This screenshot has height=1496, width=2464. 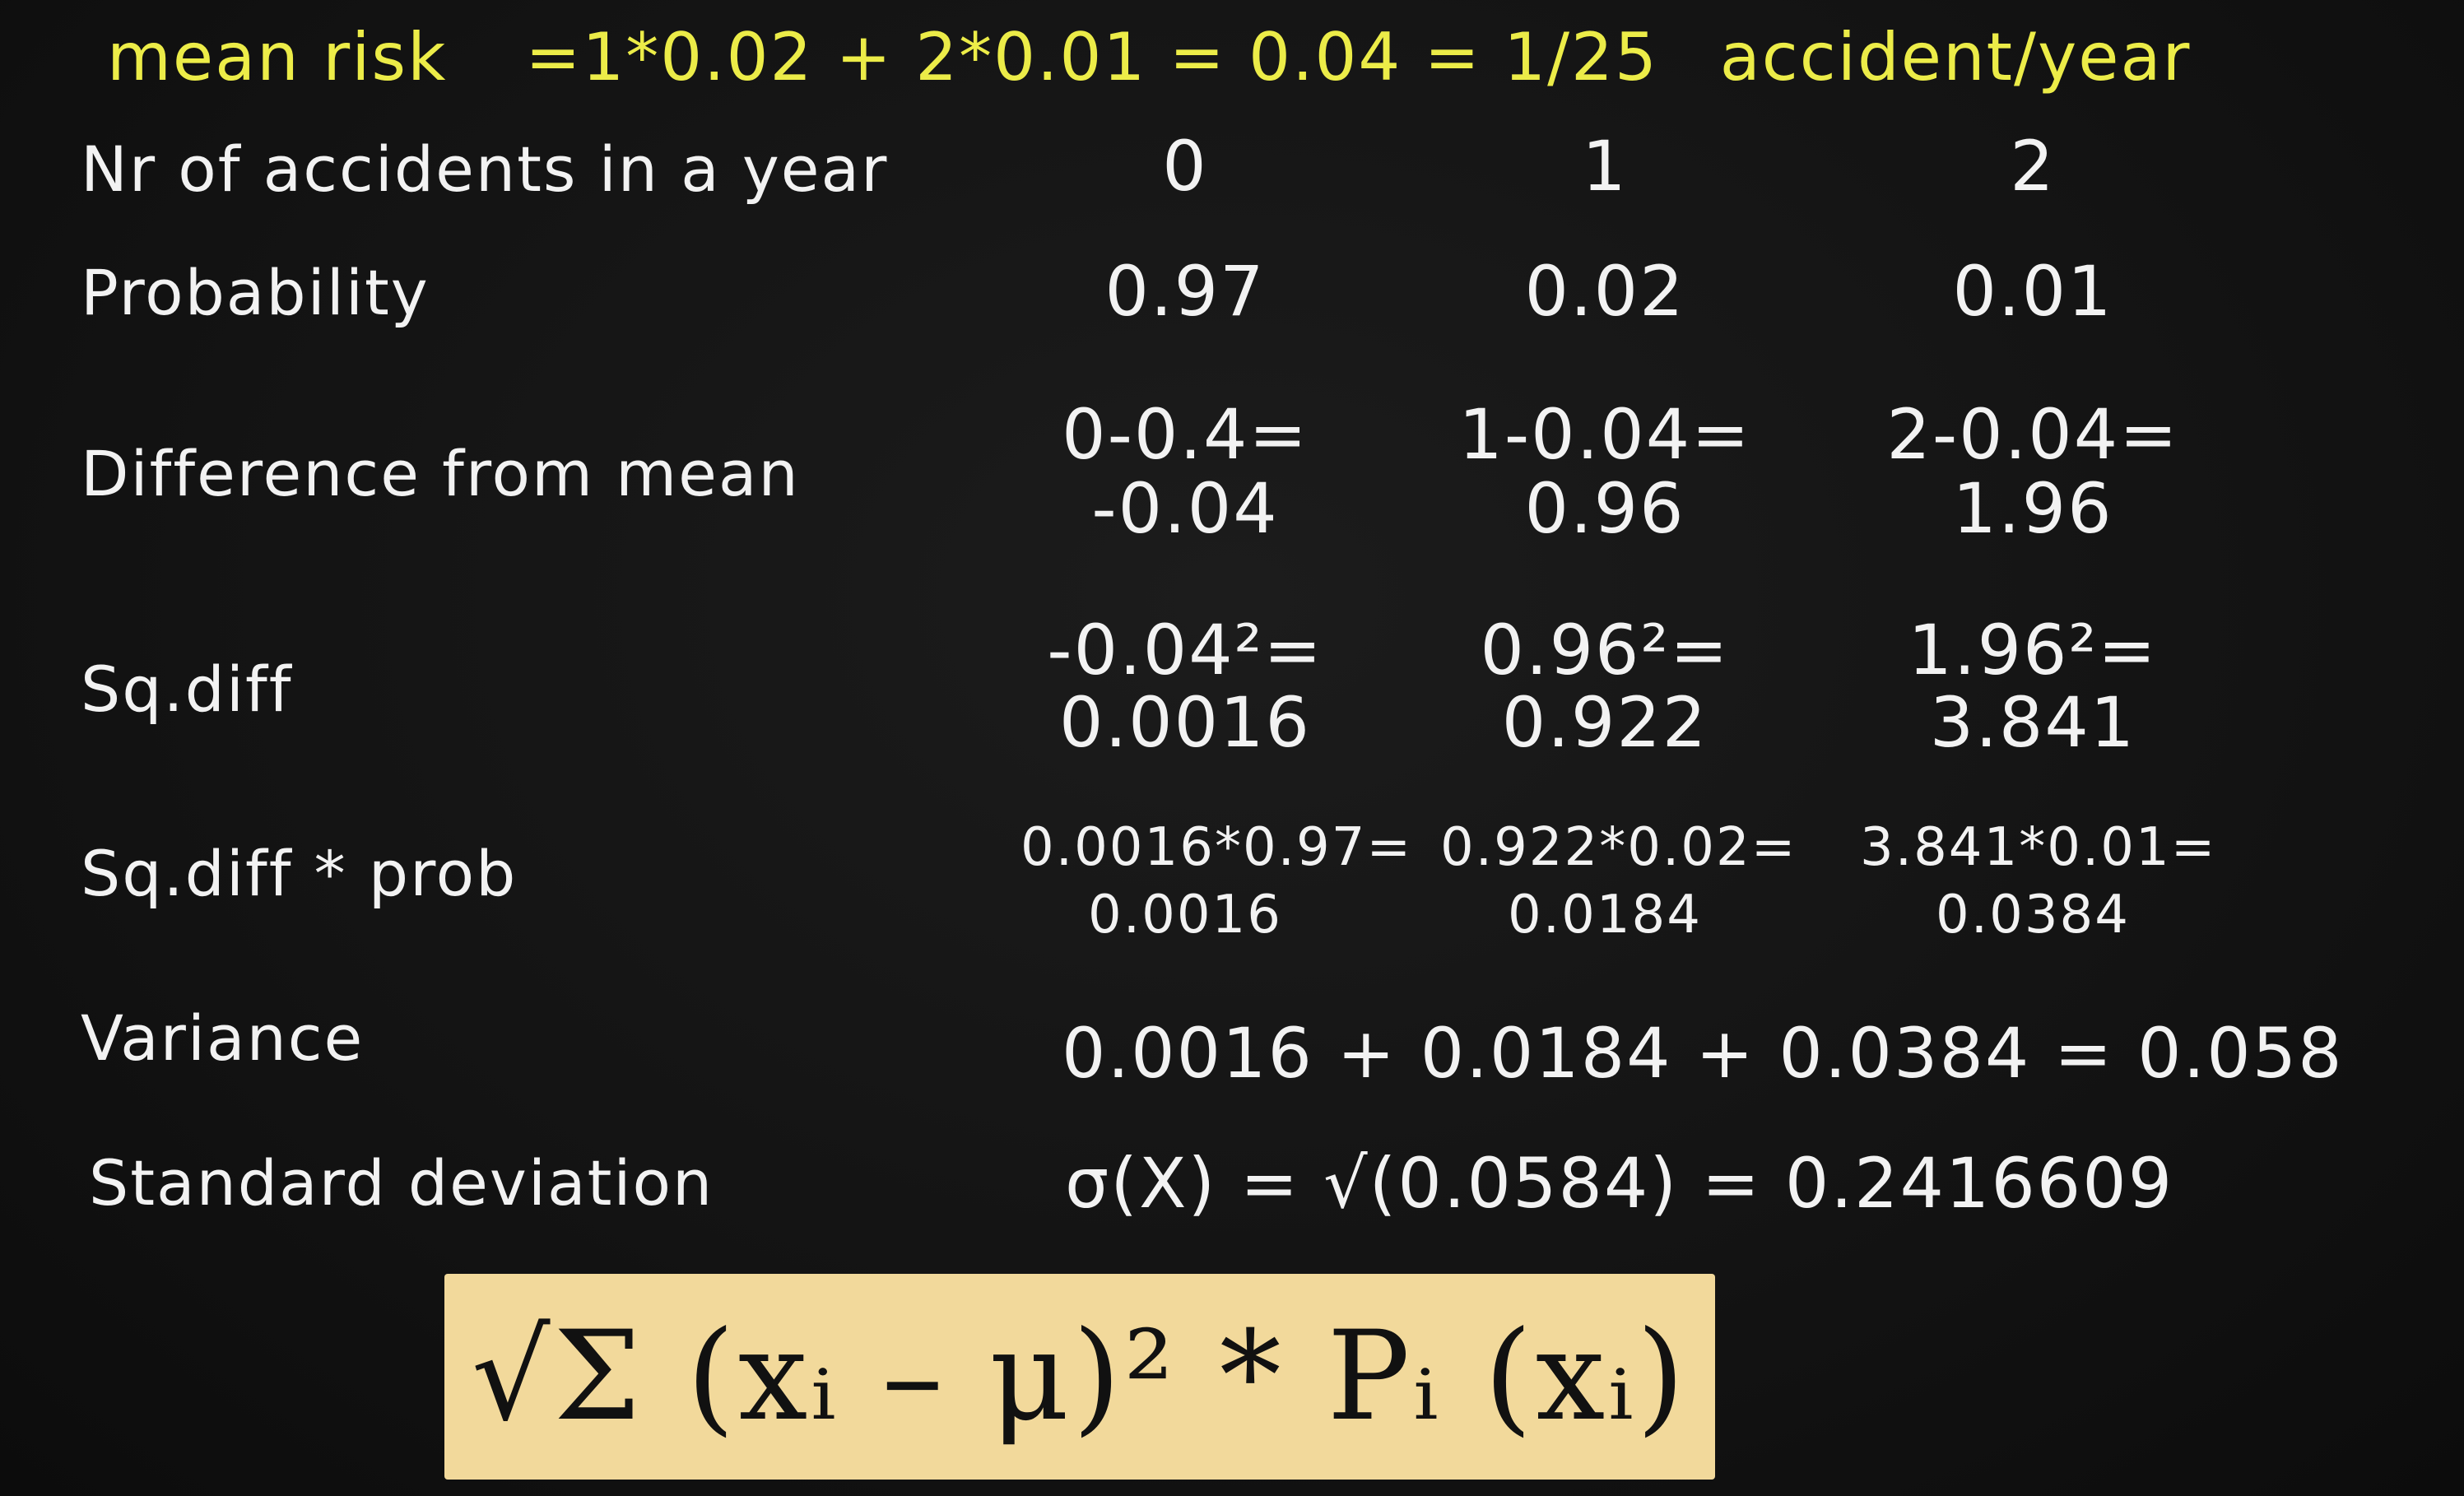 I want to click on probability-value-1: 0.02, so click(x=1604, y=291).